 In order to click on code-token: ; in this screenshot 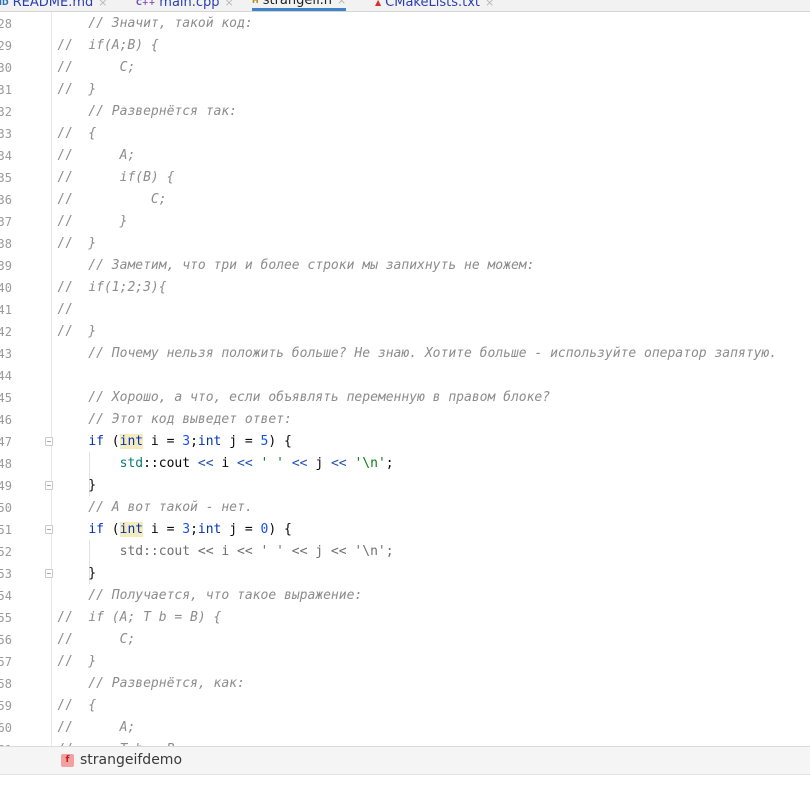, I will do `click(194, 529)`.